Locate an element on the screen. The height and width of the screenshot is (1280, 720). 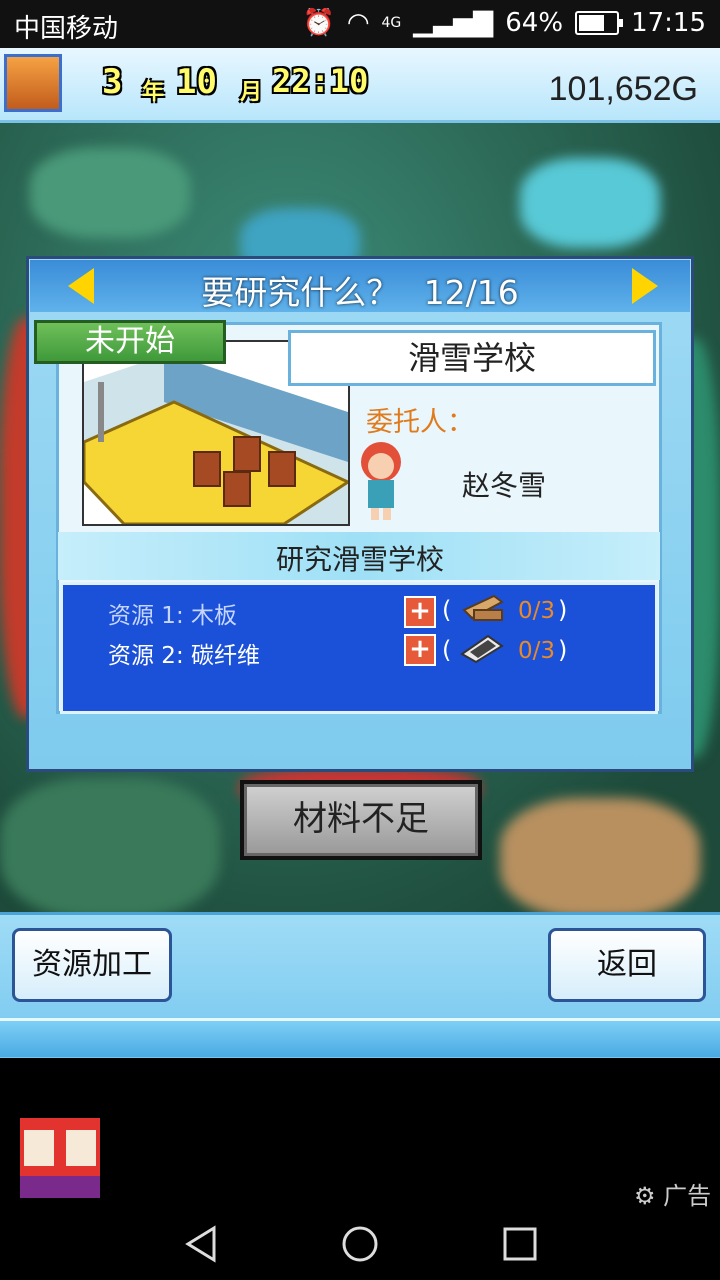
resource-2-close-paren: ) is located at coordinates (563, 650).